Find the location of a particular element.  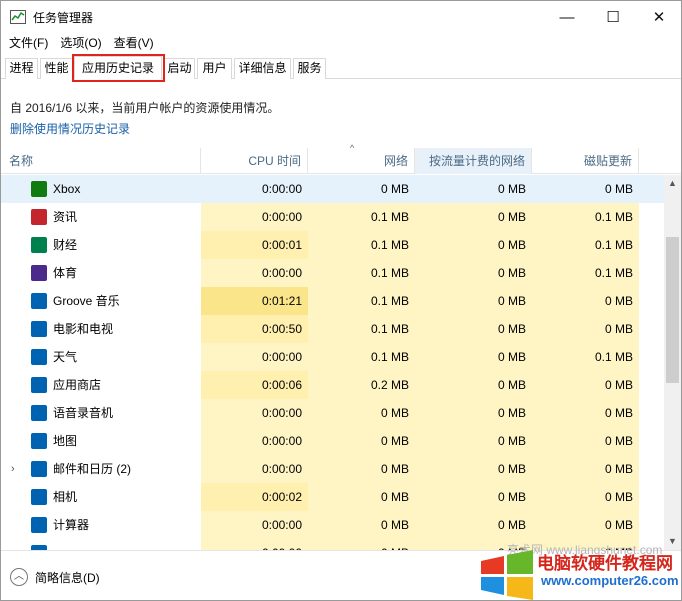

scroll-thumb is located at coordinates (672, 310).